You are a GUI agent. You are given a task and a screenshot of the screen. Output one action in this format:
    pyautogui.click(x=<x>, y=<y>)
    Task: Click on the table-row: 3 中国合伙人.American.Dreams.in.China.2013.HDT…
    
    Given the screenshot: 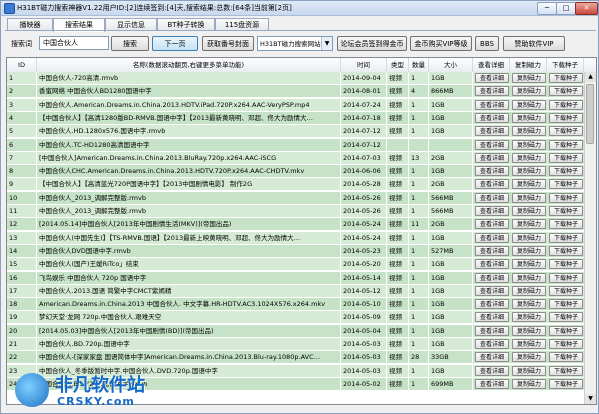 What is the action you would take?
    pyautogui.click(x=295, y=105)
    